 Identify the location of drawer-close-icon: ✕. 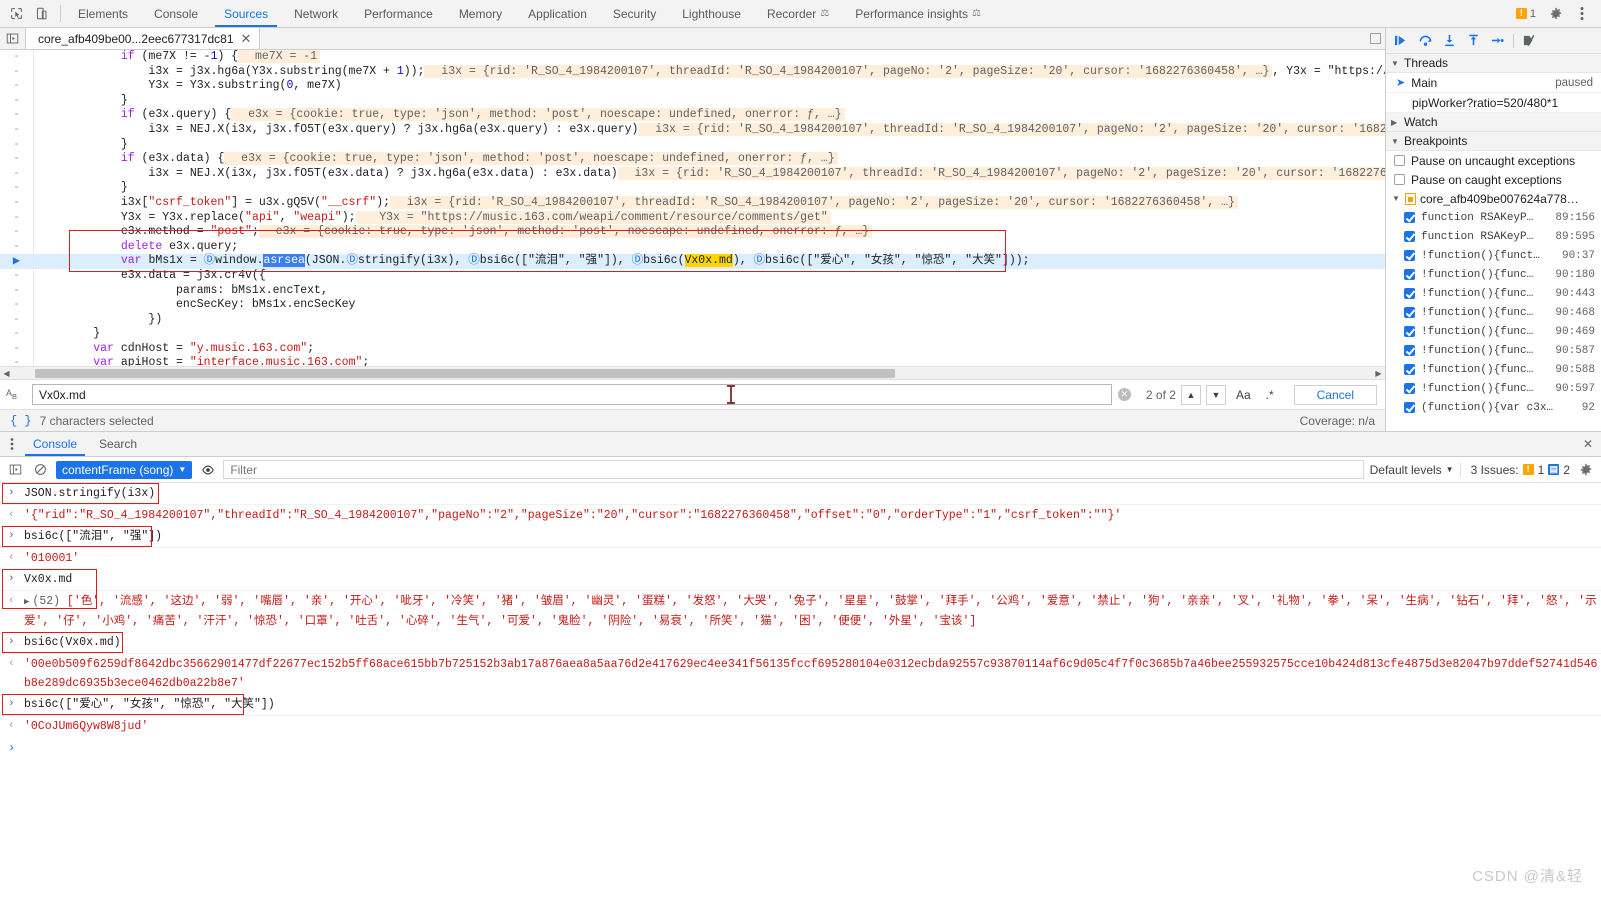
(1592, 444).